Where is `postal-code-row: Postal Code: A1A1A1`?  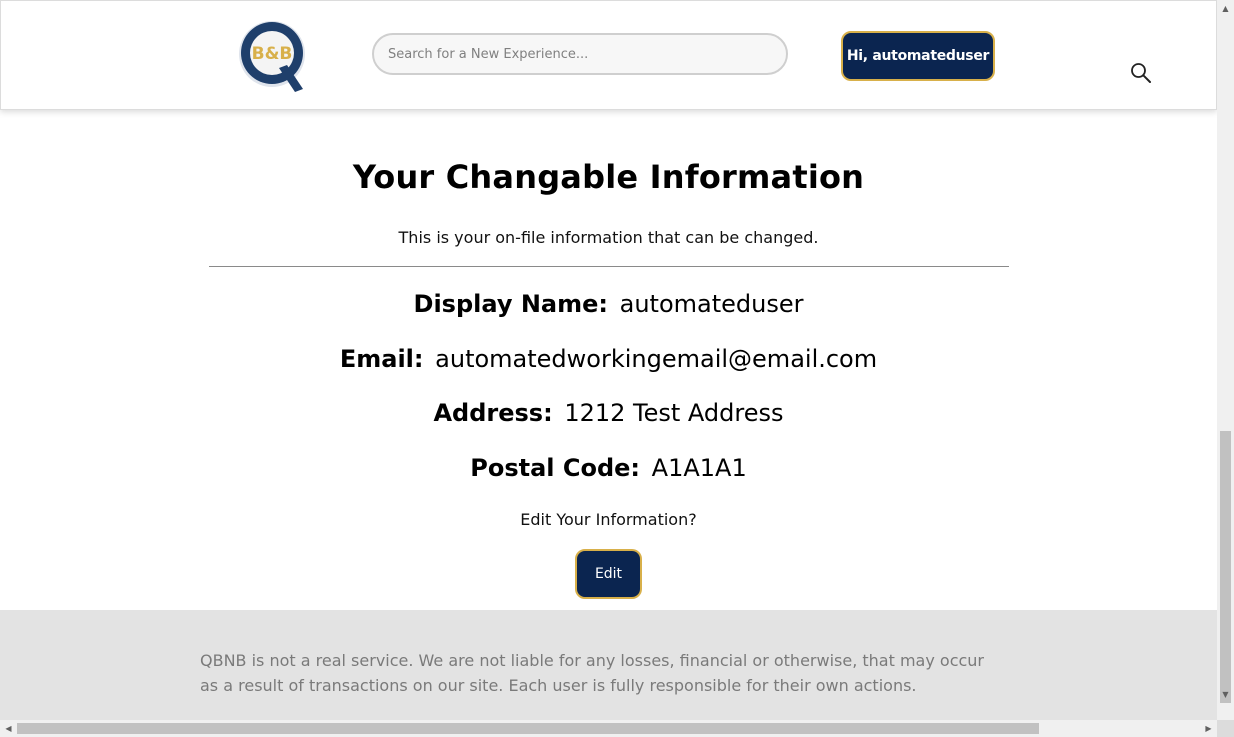
postal-code-row: Postal Code: A1A1A1 is located at coordinates (608, 468).